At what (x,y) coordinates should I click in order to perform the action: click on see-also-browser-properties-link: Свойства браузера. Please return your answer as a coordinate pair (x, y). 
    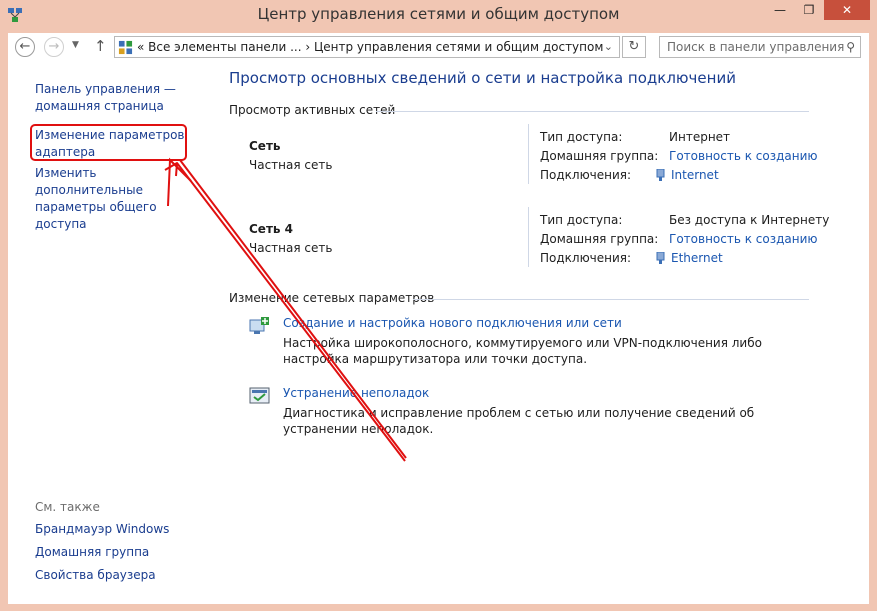
    Looking at the image, I should click on (95, 575).